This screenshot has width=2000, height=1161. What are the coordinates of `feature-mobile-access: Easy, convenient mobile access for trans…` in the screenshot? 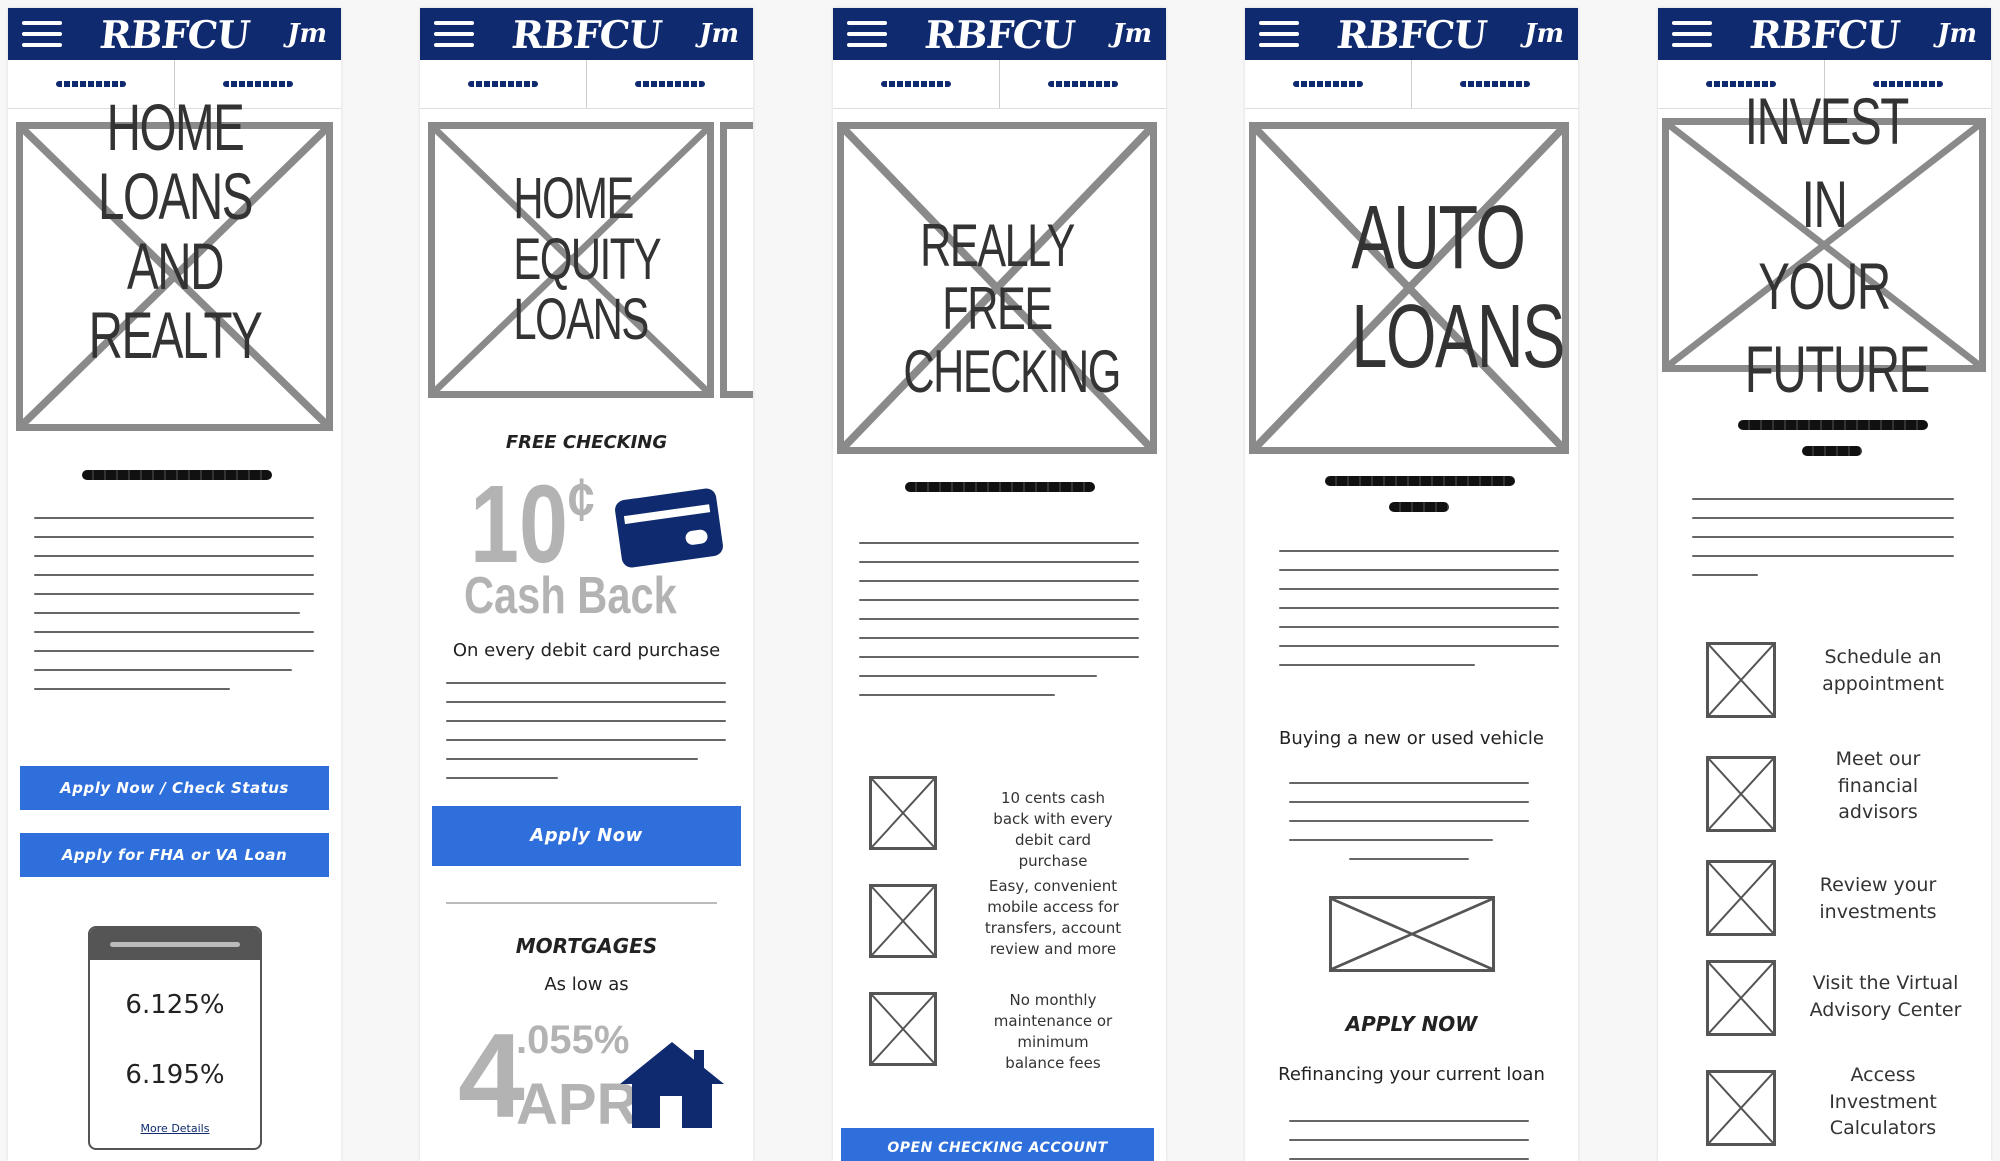 It's located at (1053, 917).